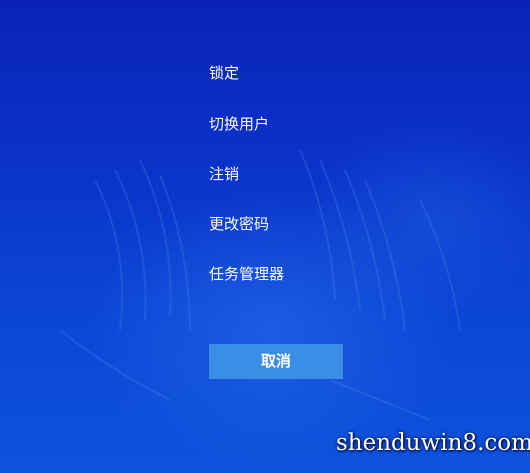 The width and height of the screenshot is (530, 473). I want to click on change-password-option: 更改密码, so click(239, 224).